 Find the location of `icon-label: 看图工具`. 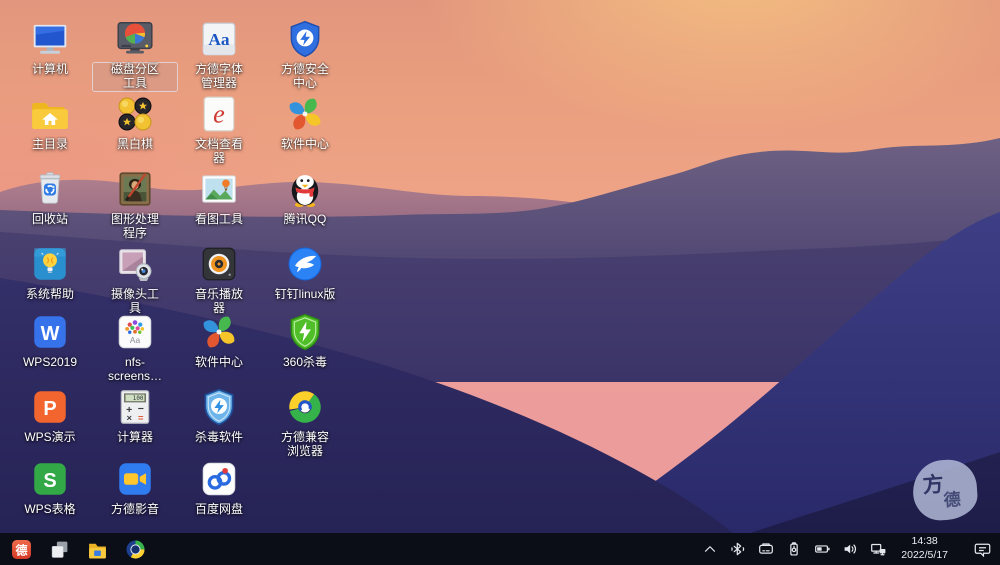

icon-label: 看图工具 is located at coordinates (218, 219).